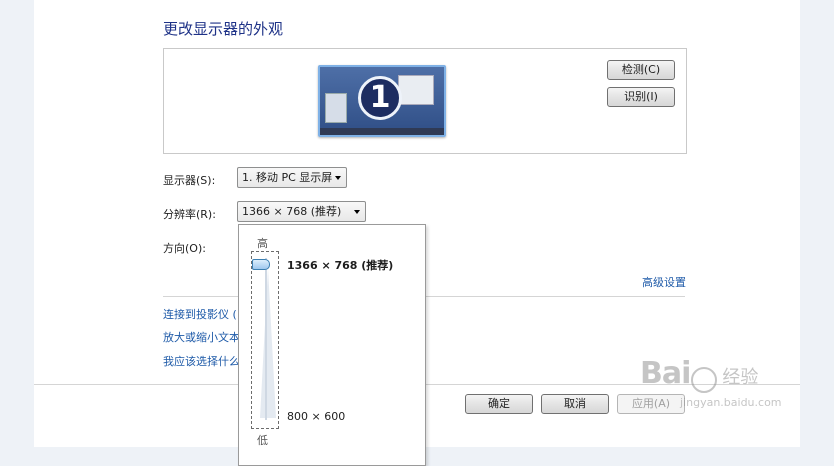  What do you see at coordinates (292, 211) in the screenshot?
I see `resolution-select-value: 1366 × 768 (推荐)` at bounding box center [292, 211].